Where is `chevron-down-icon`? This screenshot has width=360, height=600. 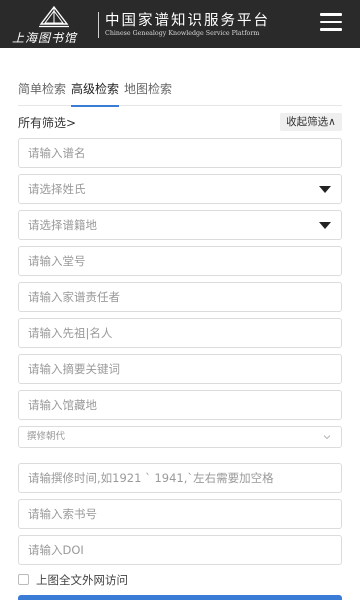 chevron-down-icon is located at coordinates (327, 437).